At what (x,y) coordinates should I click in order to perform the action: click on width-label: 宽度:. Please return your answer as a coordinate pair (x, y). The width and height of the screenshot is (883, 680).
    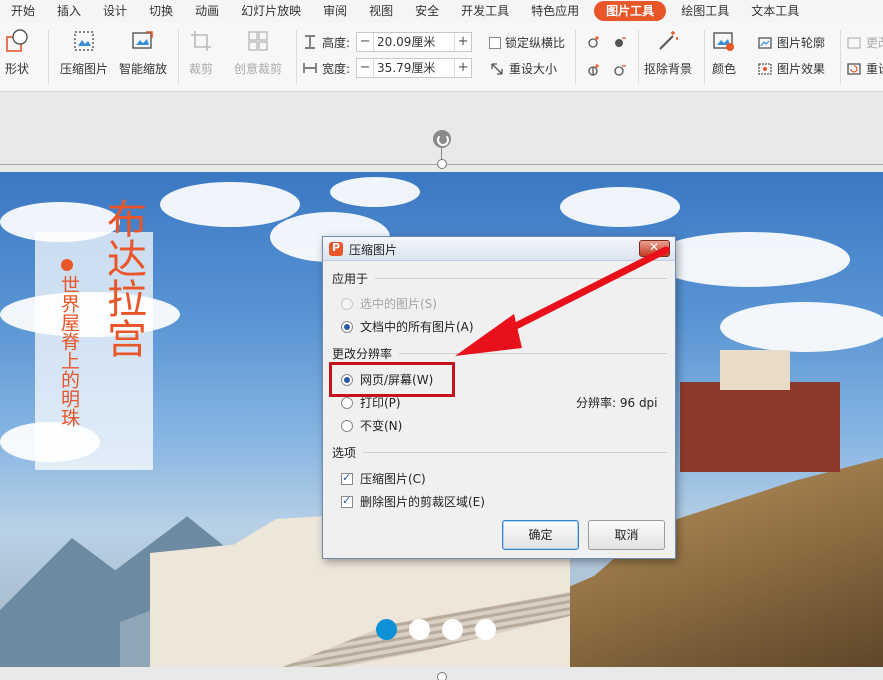
    Looking at the image, I should click on (336, 68).